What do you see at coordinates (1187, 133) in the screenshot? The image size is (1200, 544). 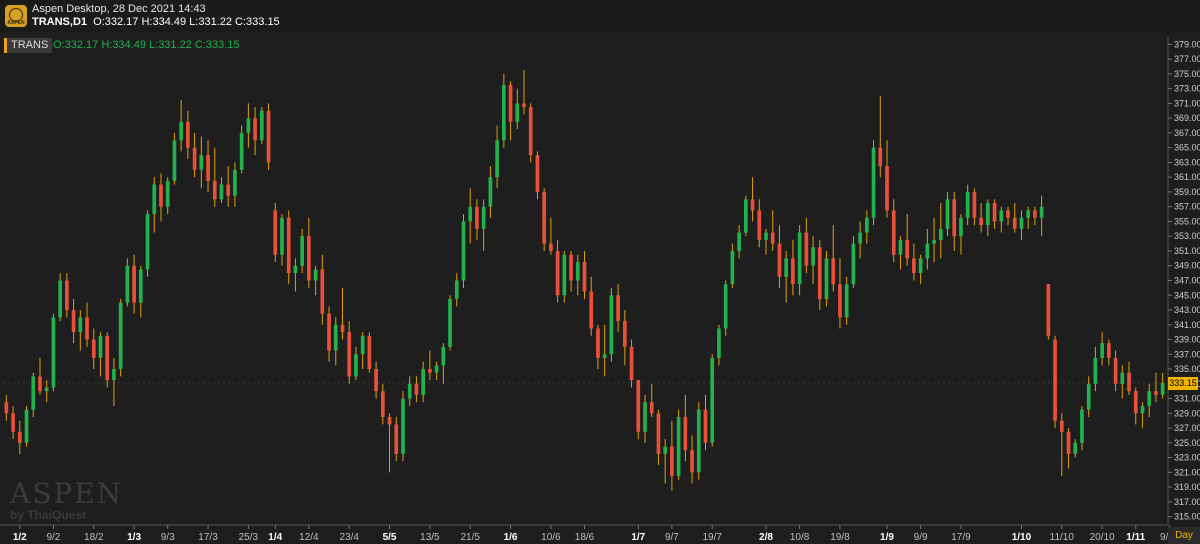 I see `price-tick-label: 367.00` at bounding box center [1187, 133].